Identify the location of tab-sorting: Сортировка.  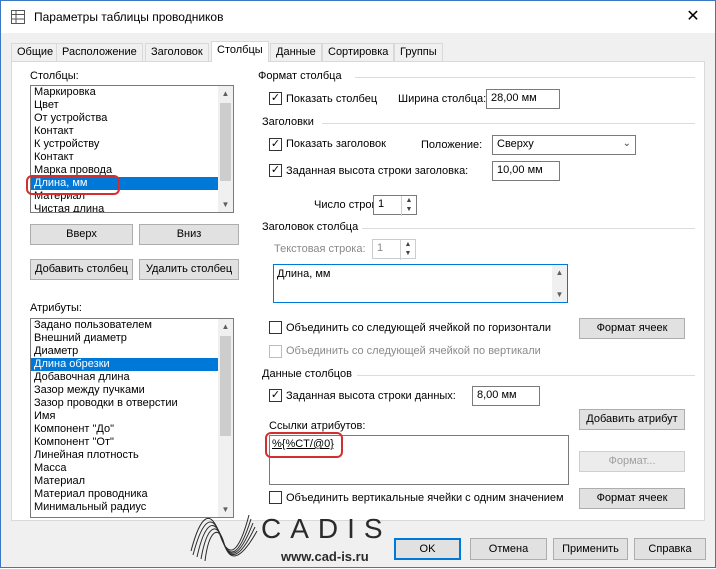
(358, 52).